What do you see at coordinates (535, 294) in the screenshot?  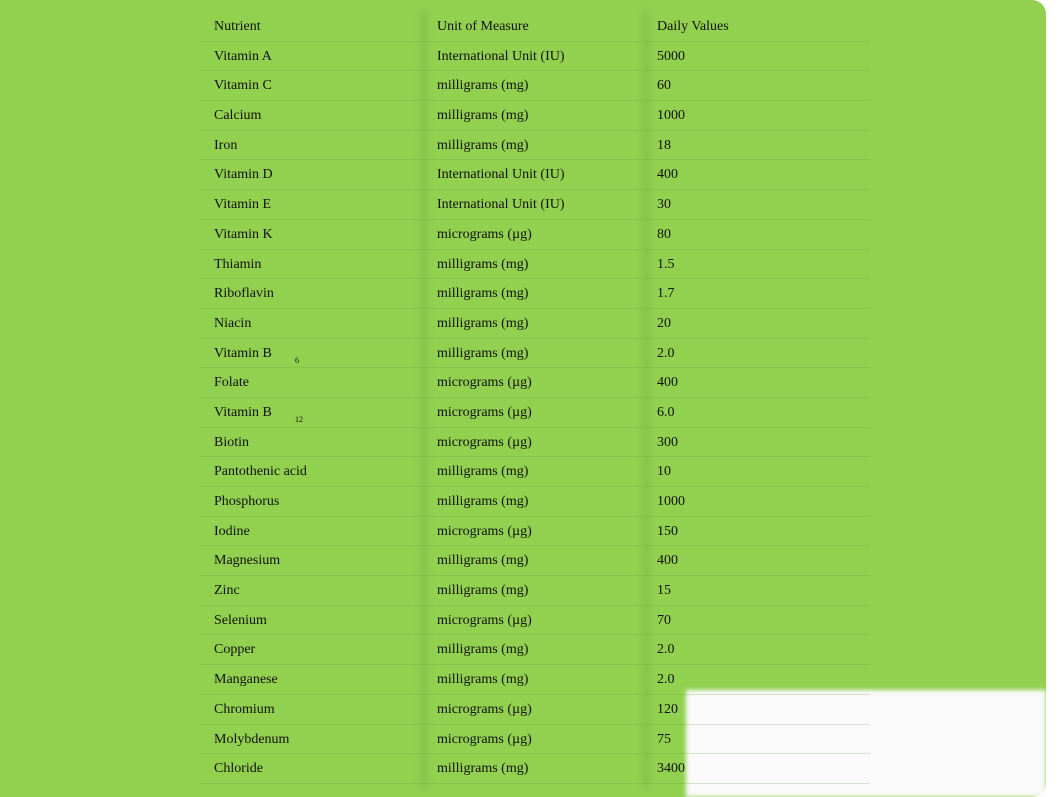 I see `table-row: Riboflavin milligrams (mg) 1.7` at bounding box center [535, 294].